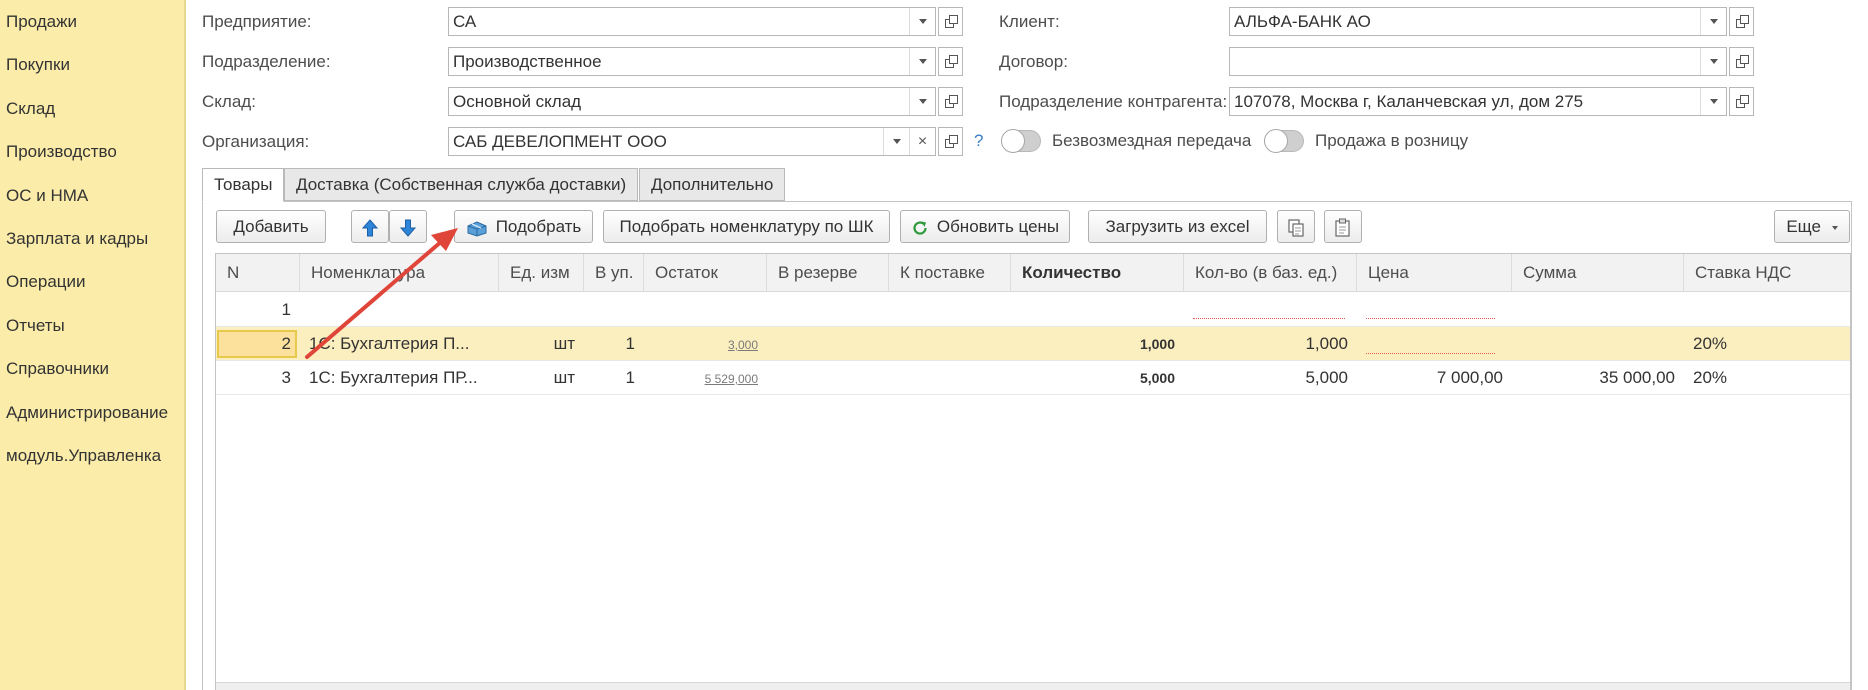  What do you see at coordinates (922, 101) in the screenshot?
I see `warehouse-dropdown-button` at bounding box center [922, 101].